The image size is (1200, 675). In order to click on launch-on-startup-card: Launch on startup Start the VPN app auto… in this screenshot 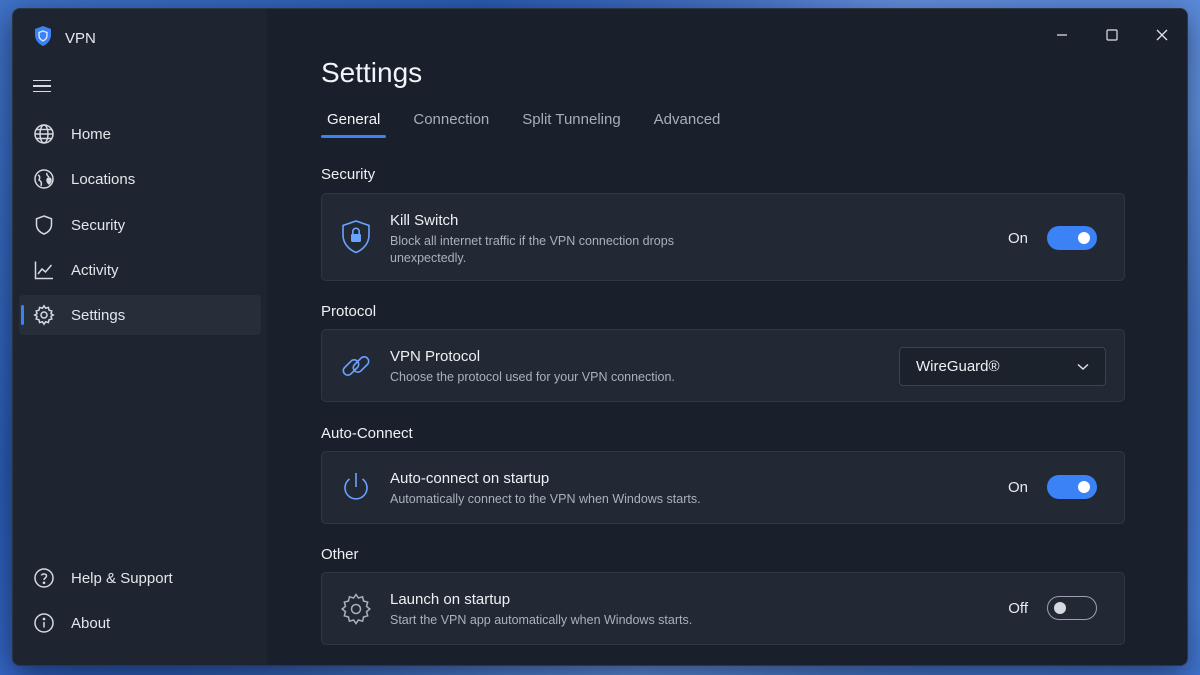, I will do `click(723, 608)`.